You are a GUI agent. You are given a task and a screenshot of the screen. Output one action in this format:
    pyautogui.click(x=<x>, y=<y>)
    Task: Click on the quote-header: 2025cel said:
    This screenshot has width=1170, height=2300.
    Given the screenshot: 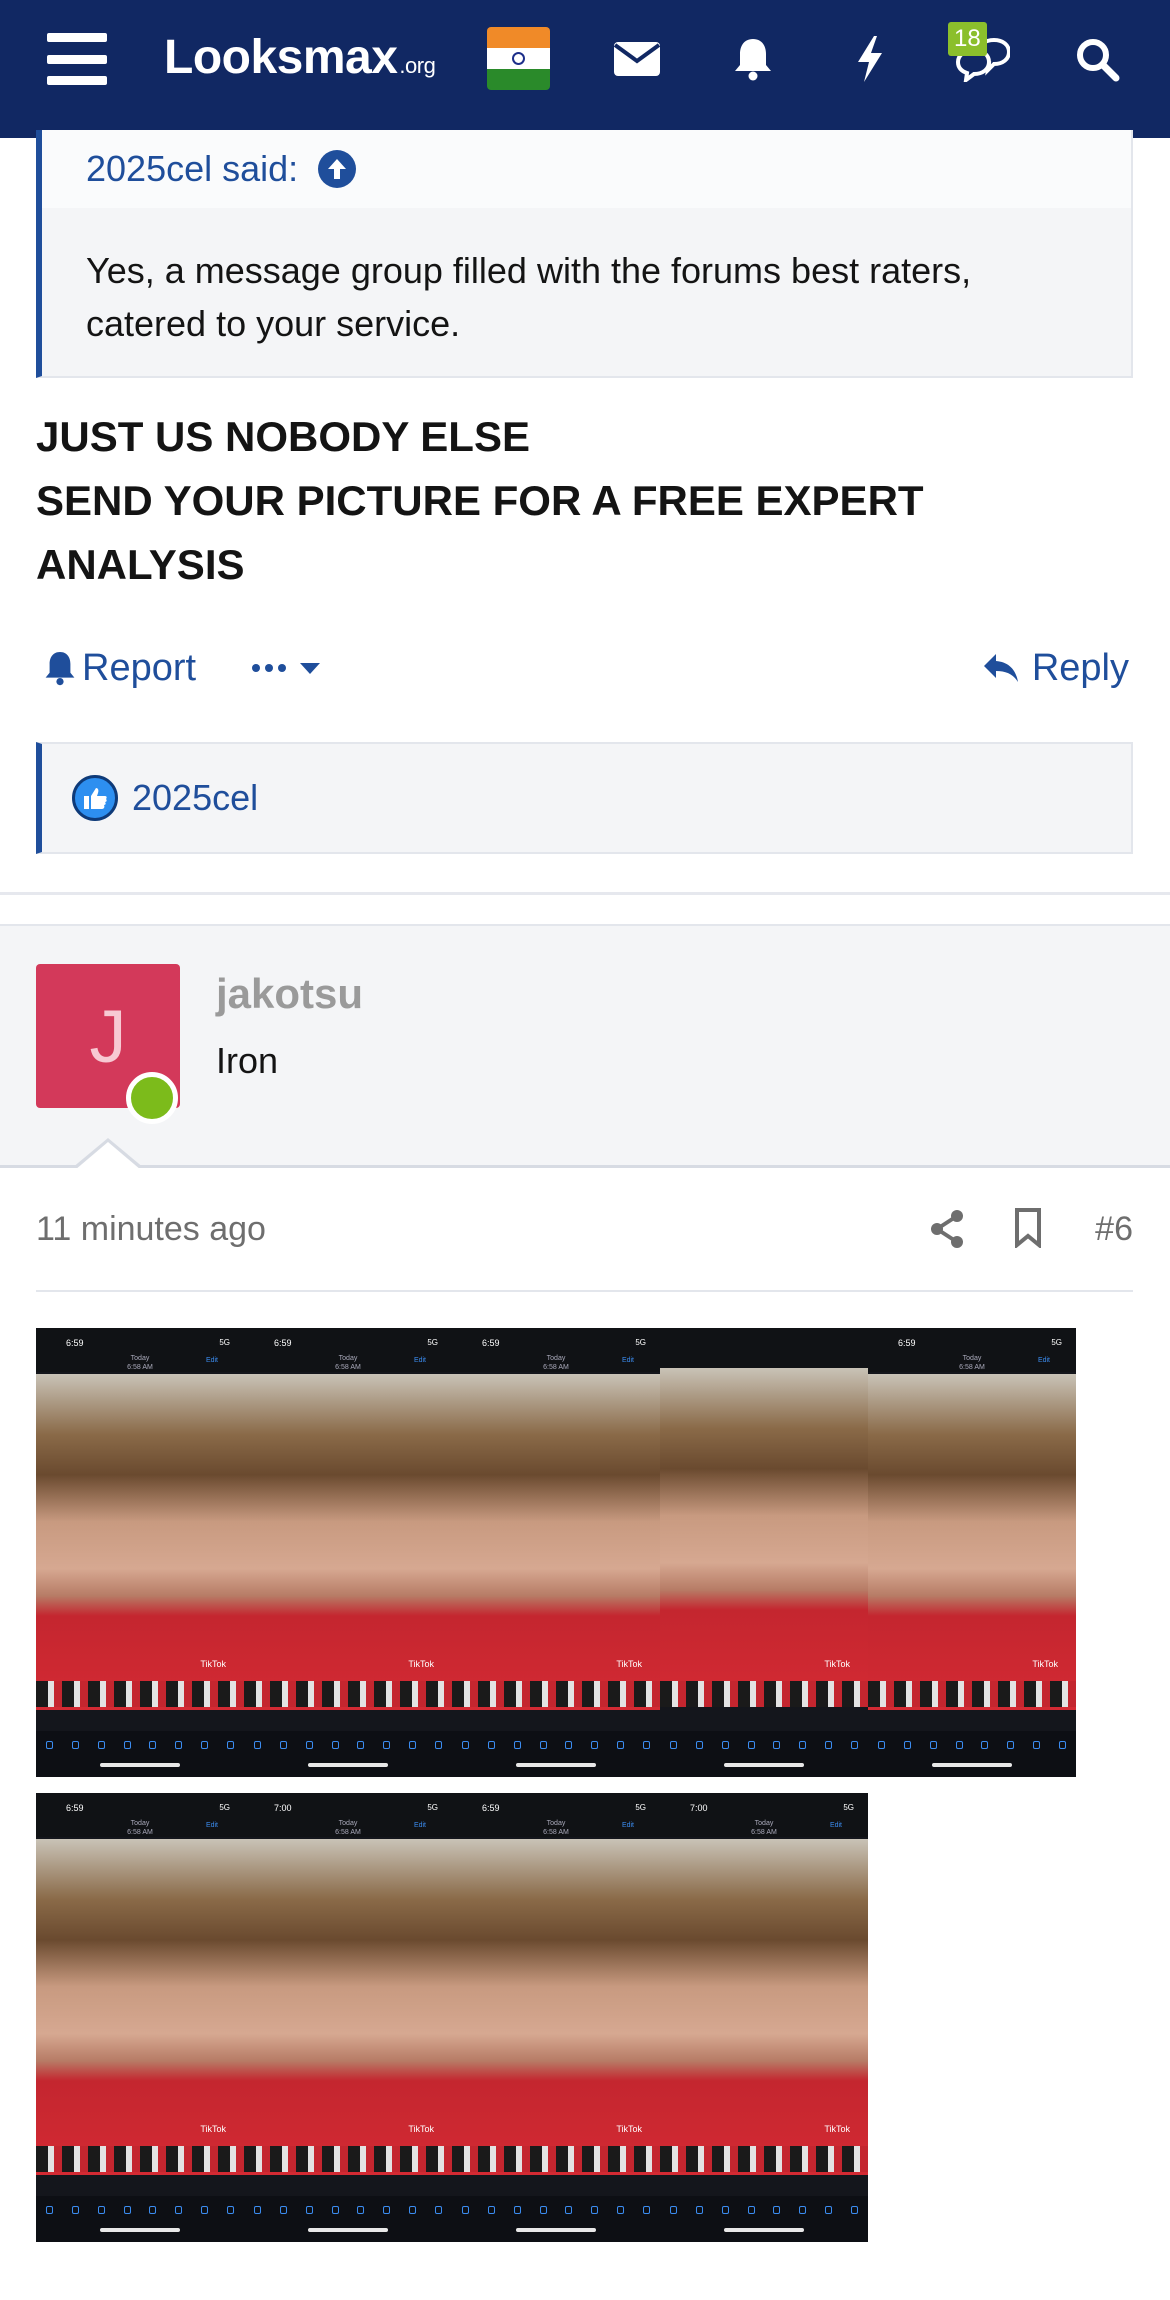 What is the action you would take?
    pyautogui.click(x=586, y=169)
    